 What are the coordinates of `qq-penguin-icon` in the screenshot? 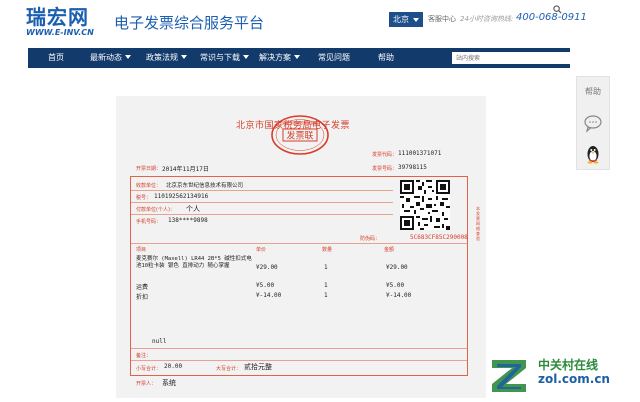 It's located at (593, 154).